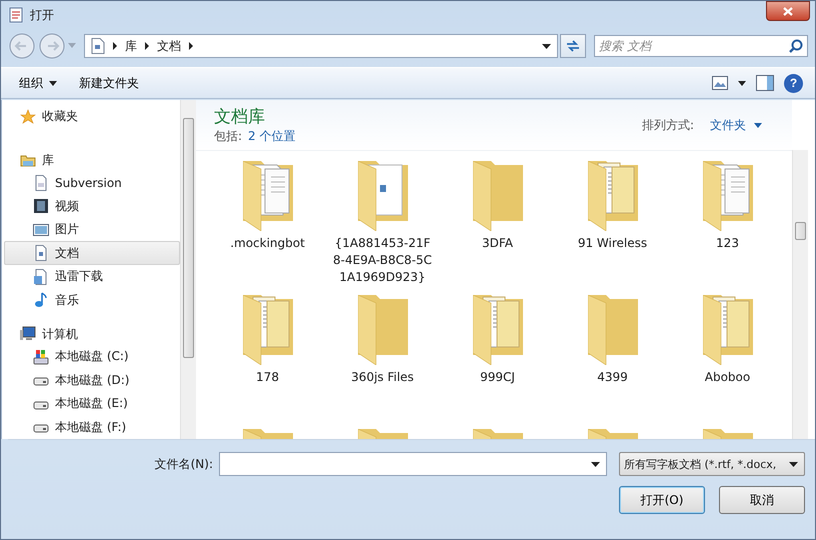 The image size is (816, 540). I want to click on sidebar-item: 本地磁盘 (D:), so click(92, 380).